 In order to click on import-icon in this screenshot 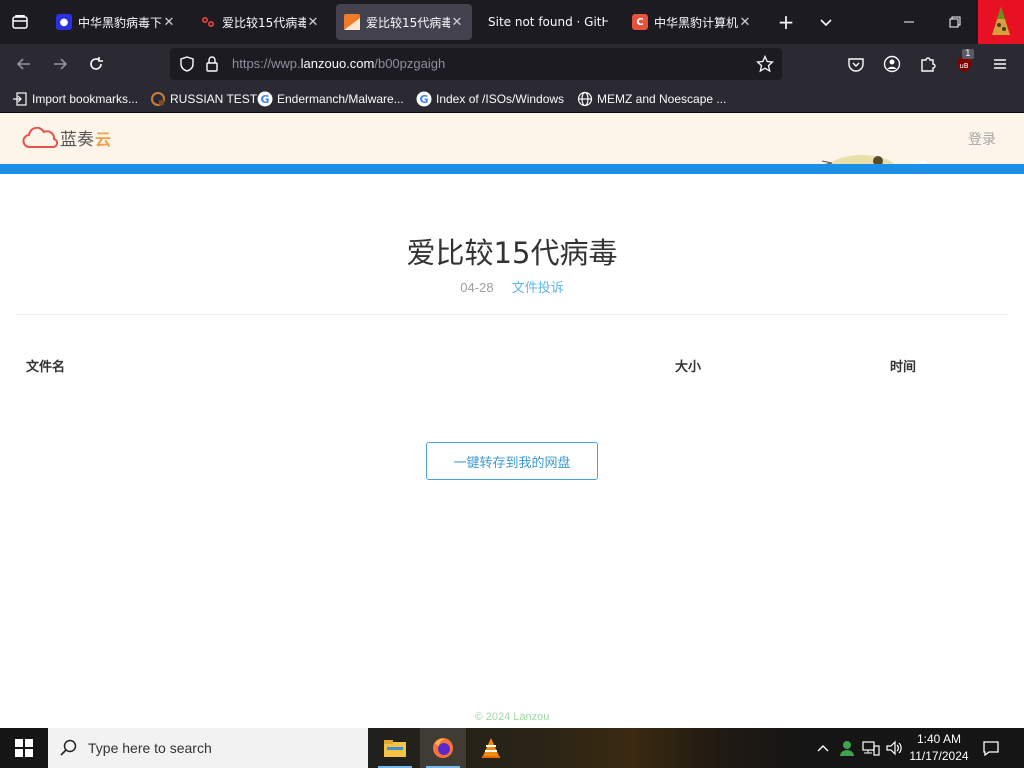, I will do `click(20, 99)`.